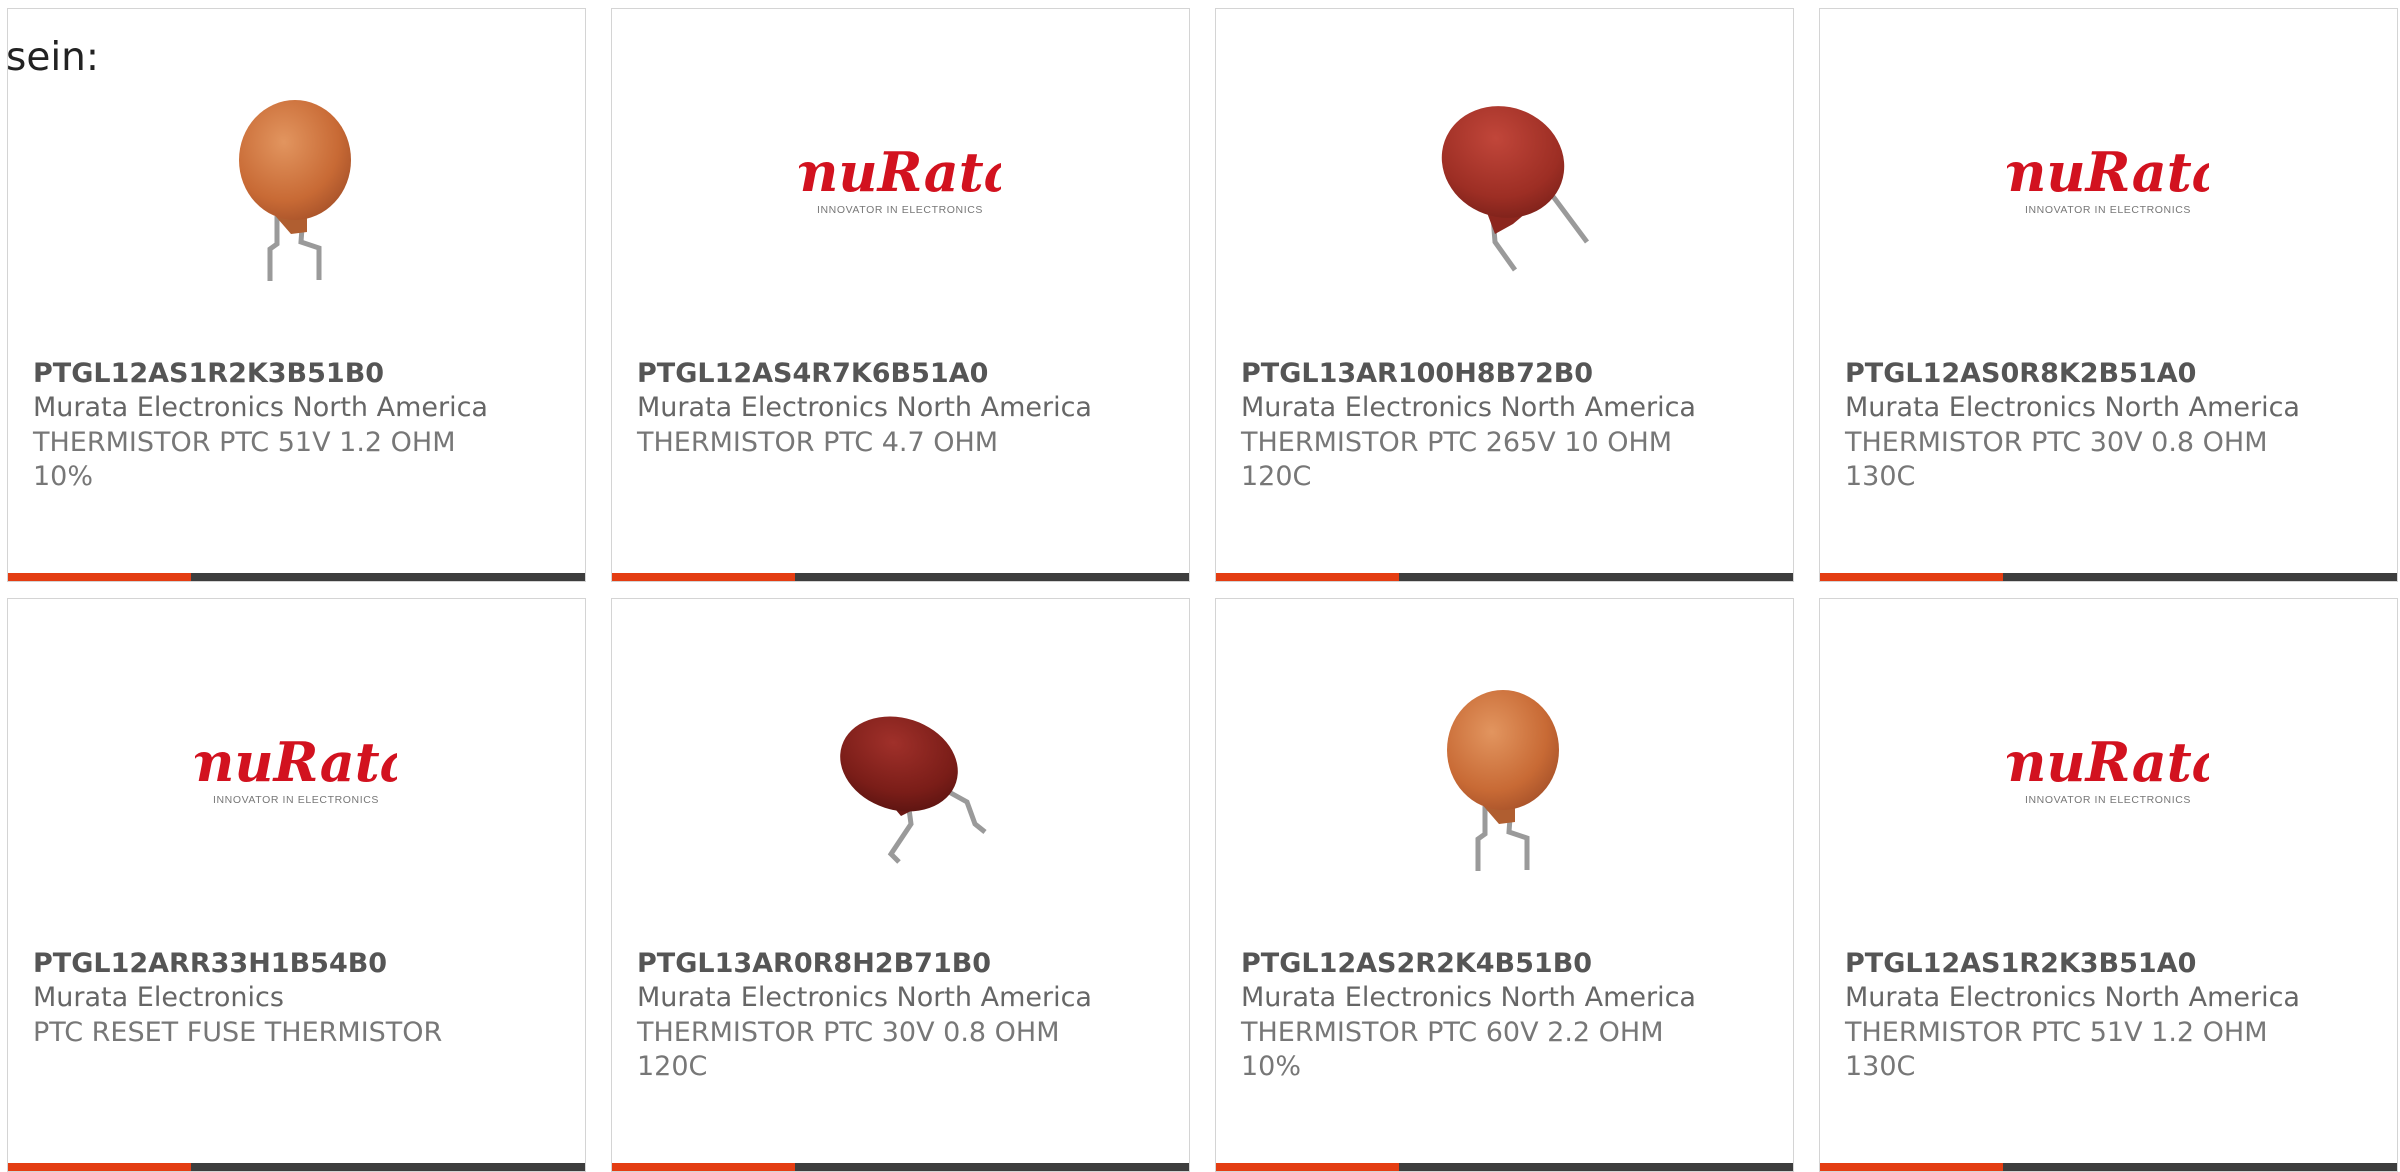  Describe the element at coordinates (2056, 1049) in the screenshot. I see `description: THERMISTOR PTC 51V 1.2 OHM 130C` at that location.